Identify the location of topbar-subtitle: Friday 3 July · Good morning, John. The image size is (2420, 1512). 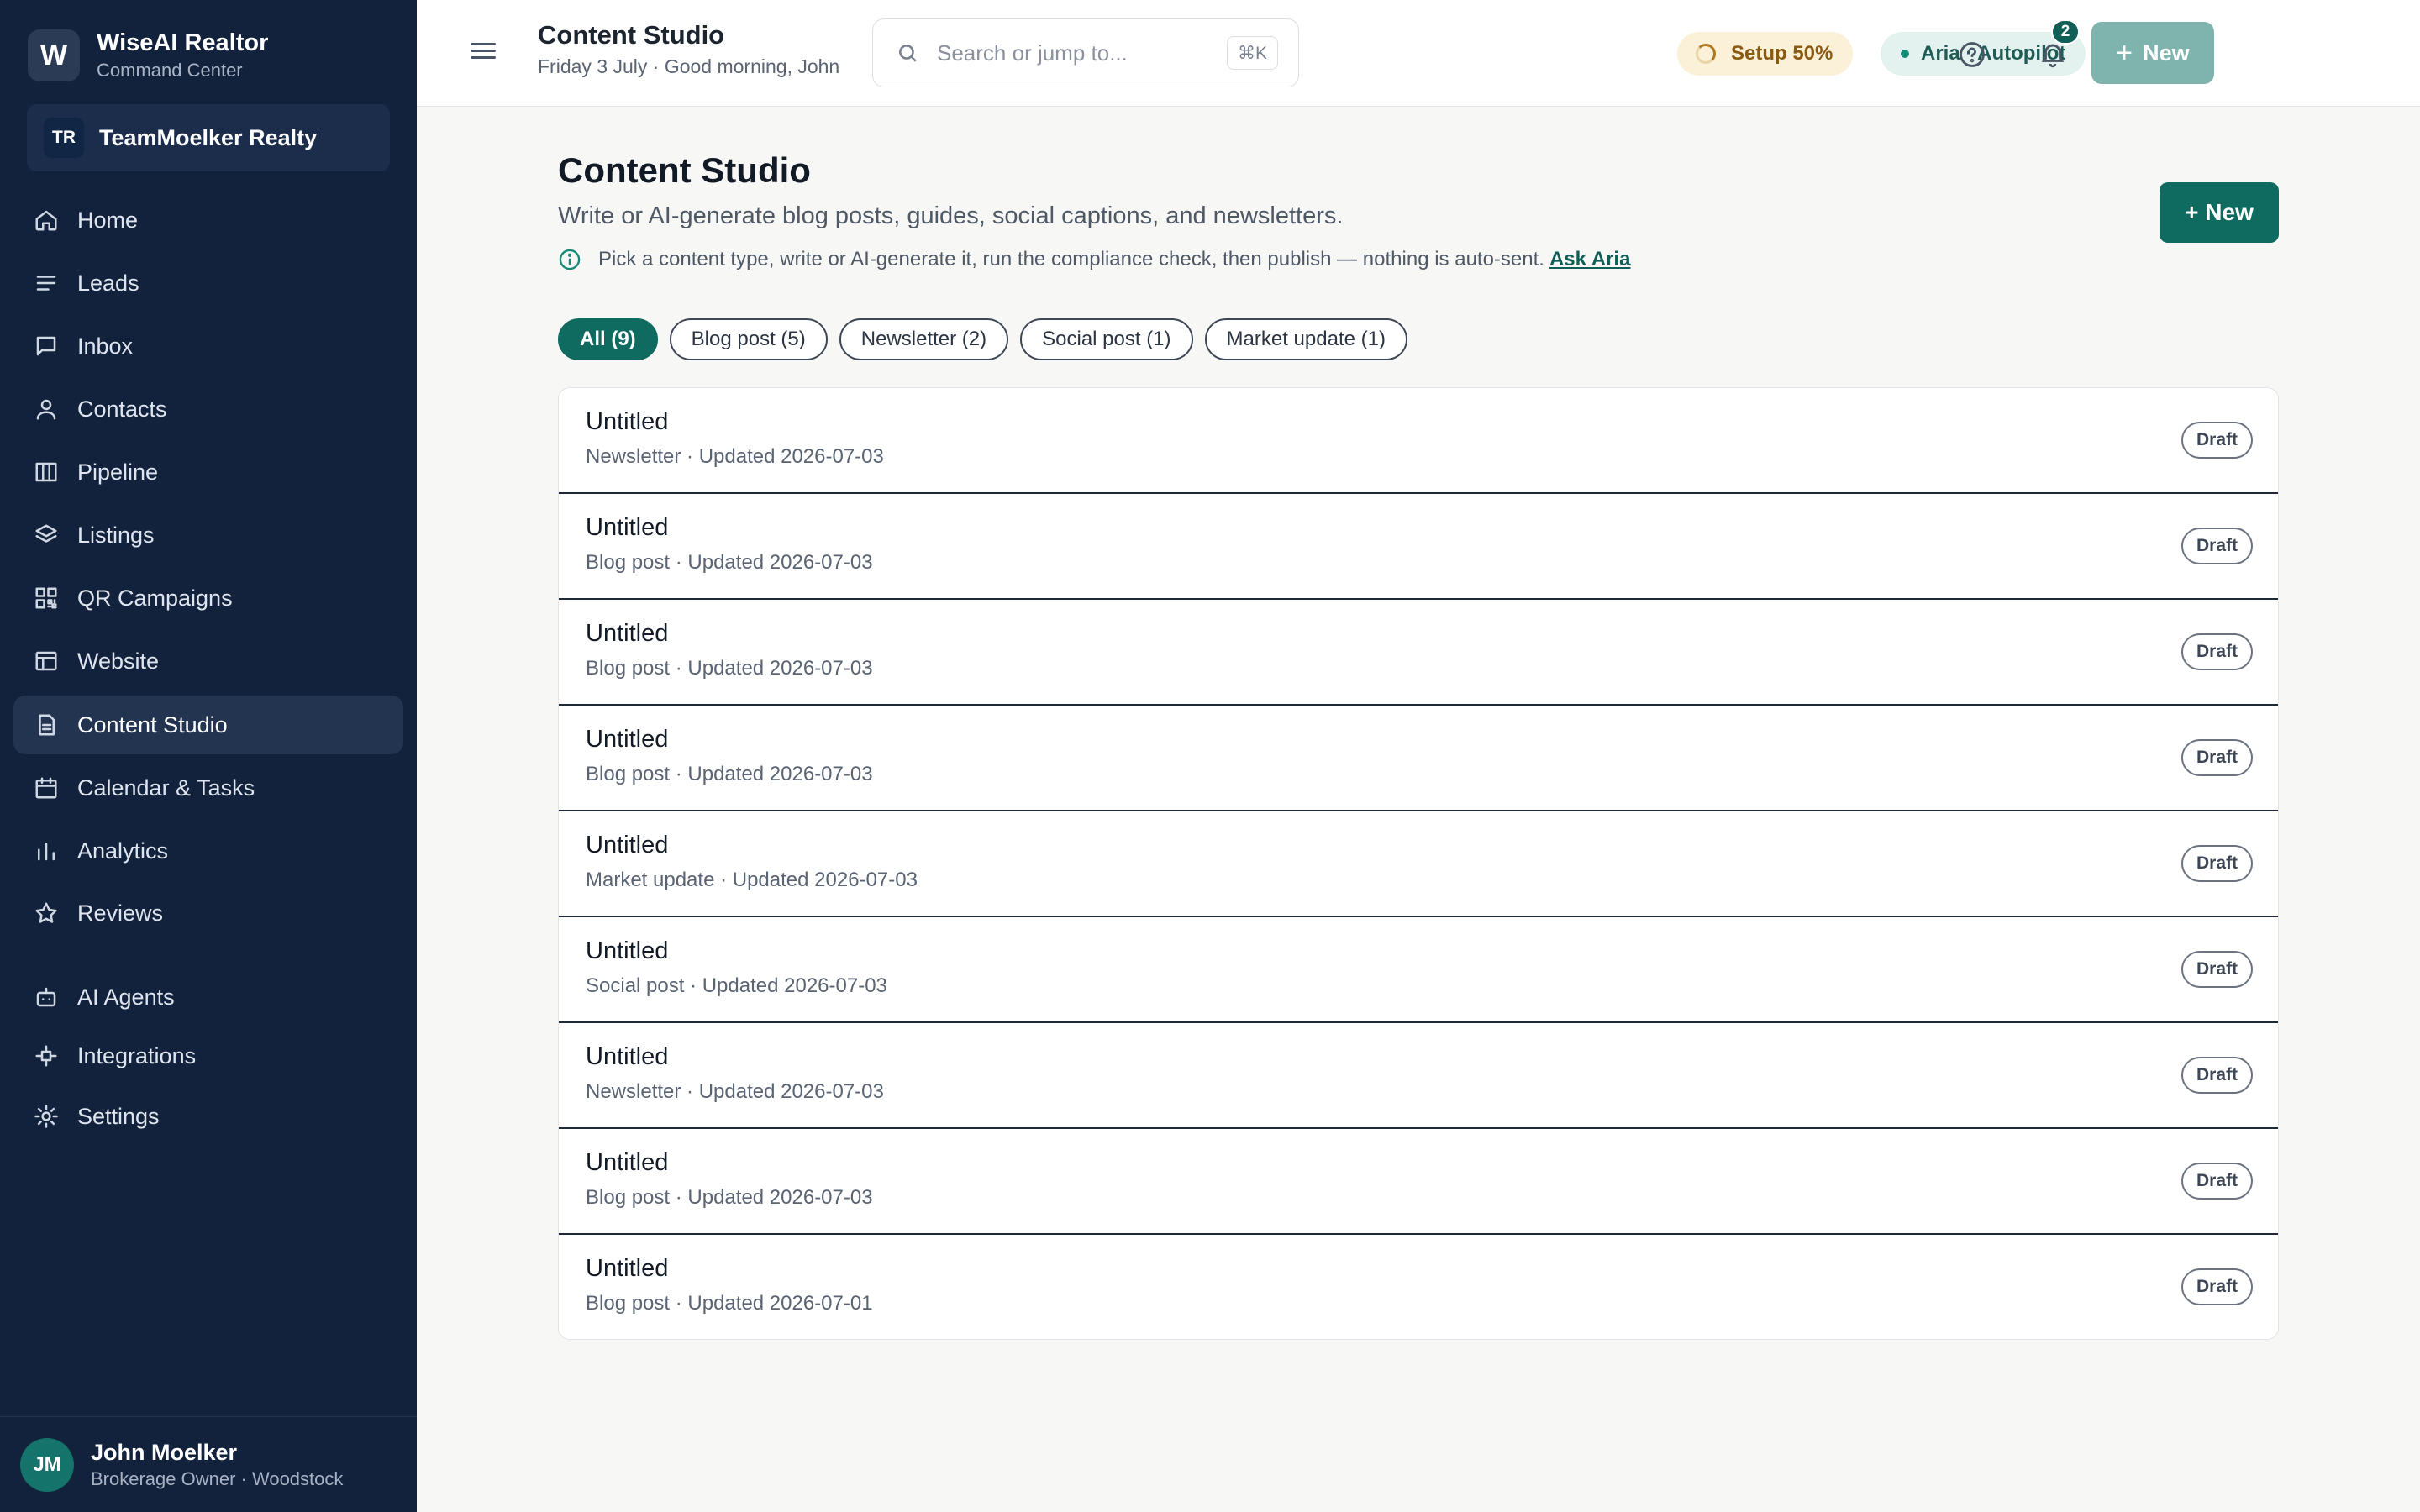
(689, 66).